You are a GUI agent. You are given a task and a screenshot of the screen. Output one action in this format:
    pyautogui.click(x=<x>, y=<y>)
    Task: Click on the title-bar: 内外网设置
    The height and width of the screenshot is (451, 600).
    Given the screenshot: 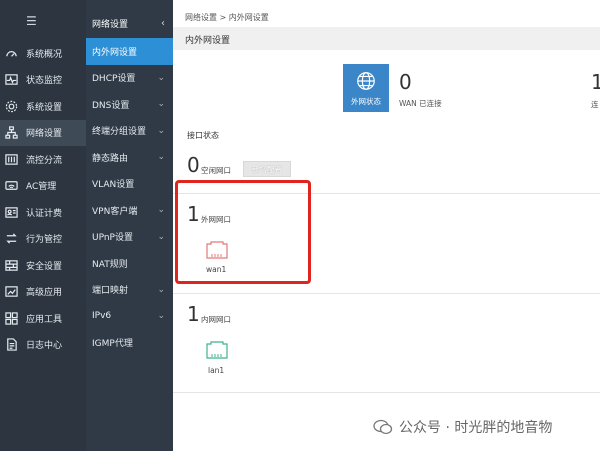 What is the action you would take?
    pyautogui.click(x=386, y=38)
    